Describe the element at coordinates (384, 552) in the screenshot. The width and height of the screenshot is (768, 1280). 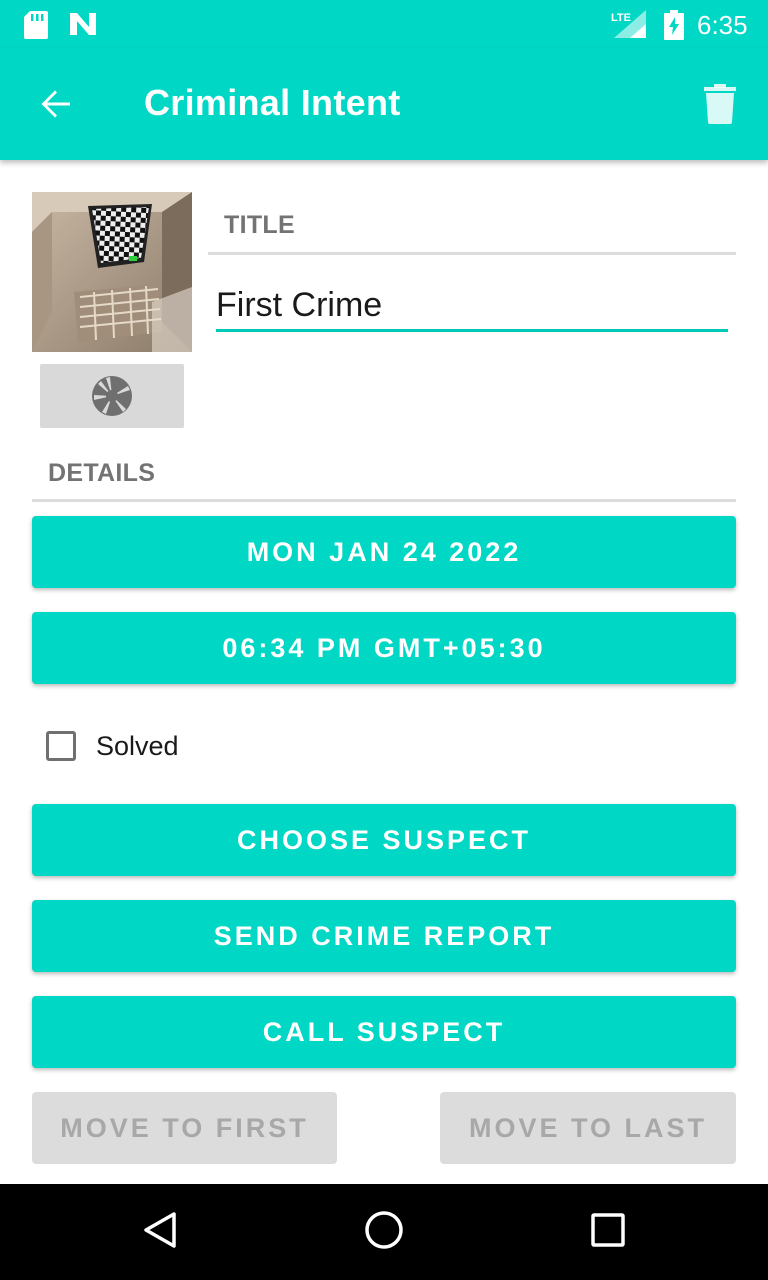
I see `date-button: MON JAN 24 2022` at that location.